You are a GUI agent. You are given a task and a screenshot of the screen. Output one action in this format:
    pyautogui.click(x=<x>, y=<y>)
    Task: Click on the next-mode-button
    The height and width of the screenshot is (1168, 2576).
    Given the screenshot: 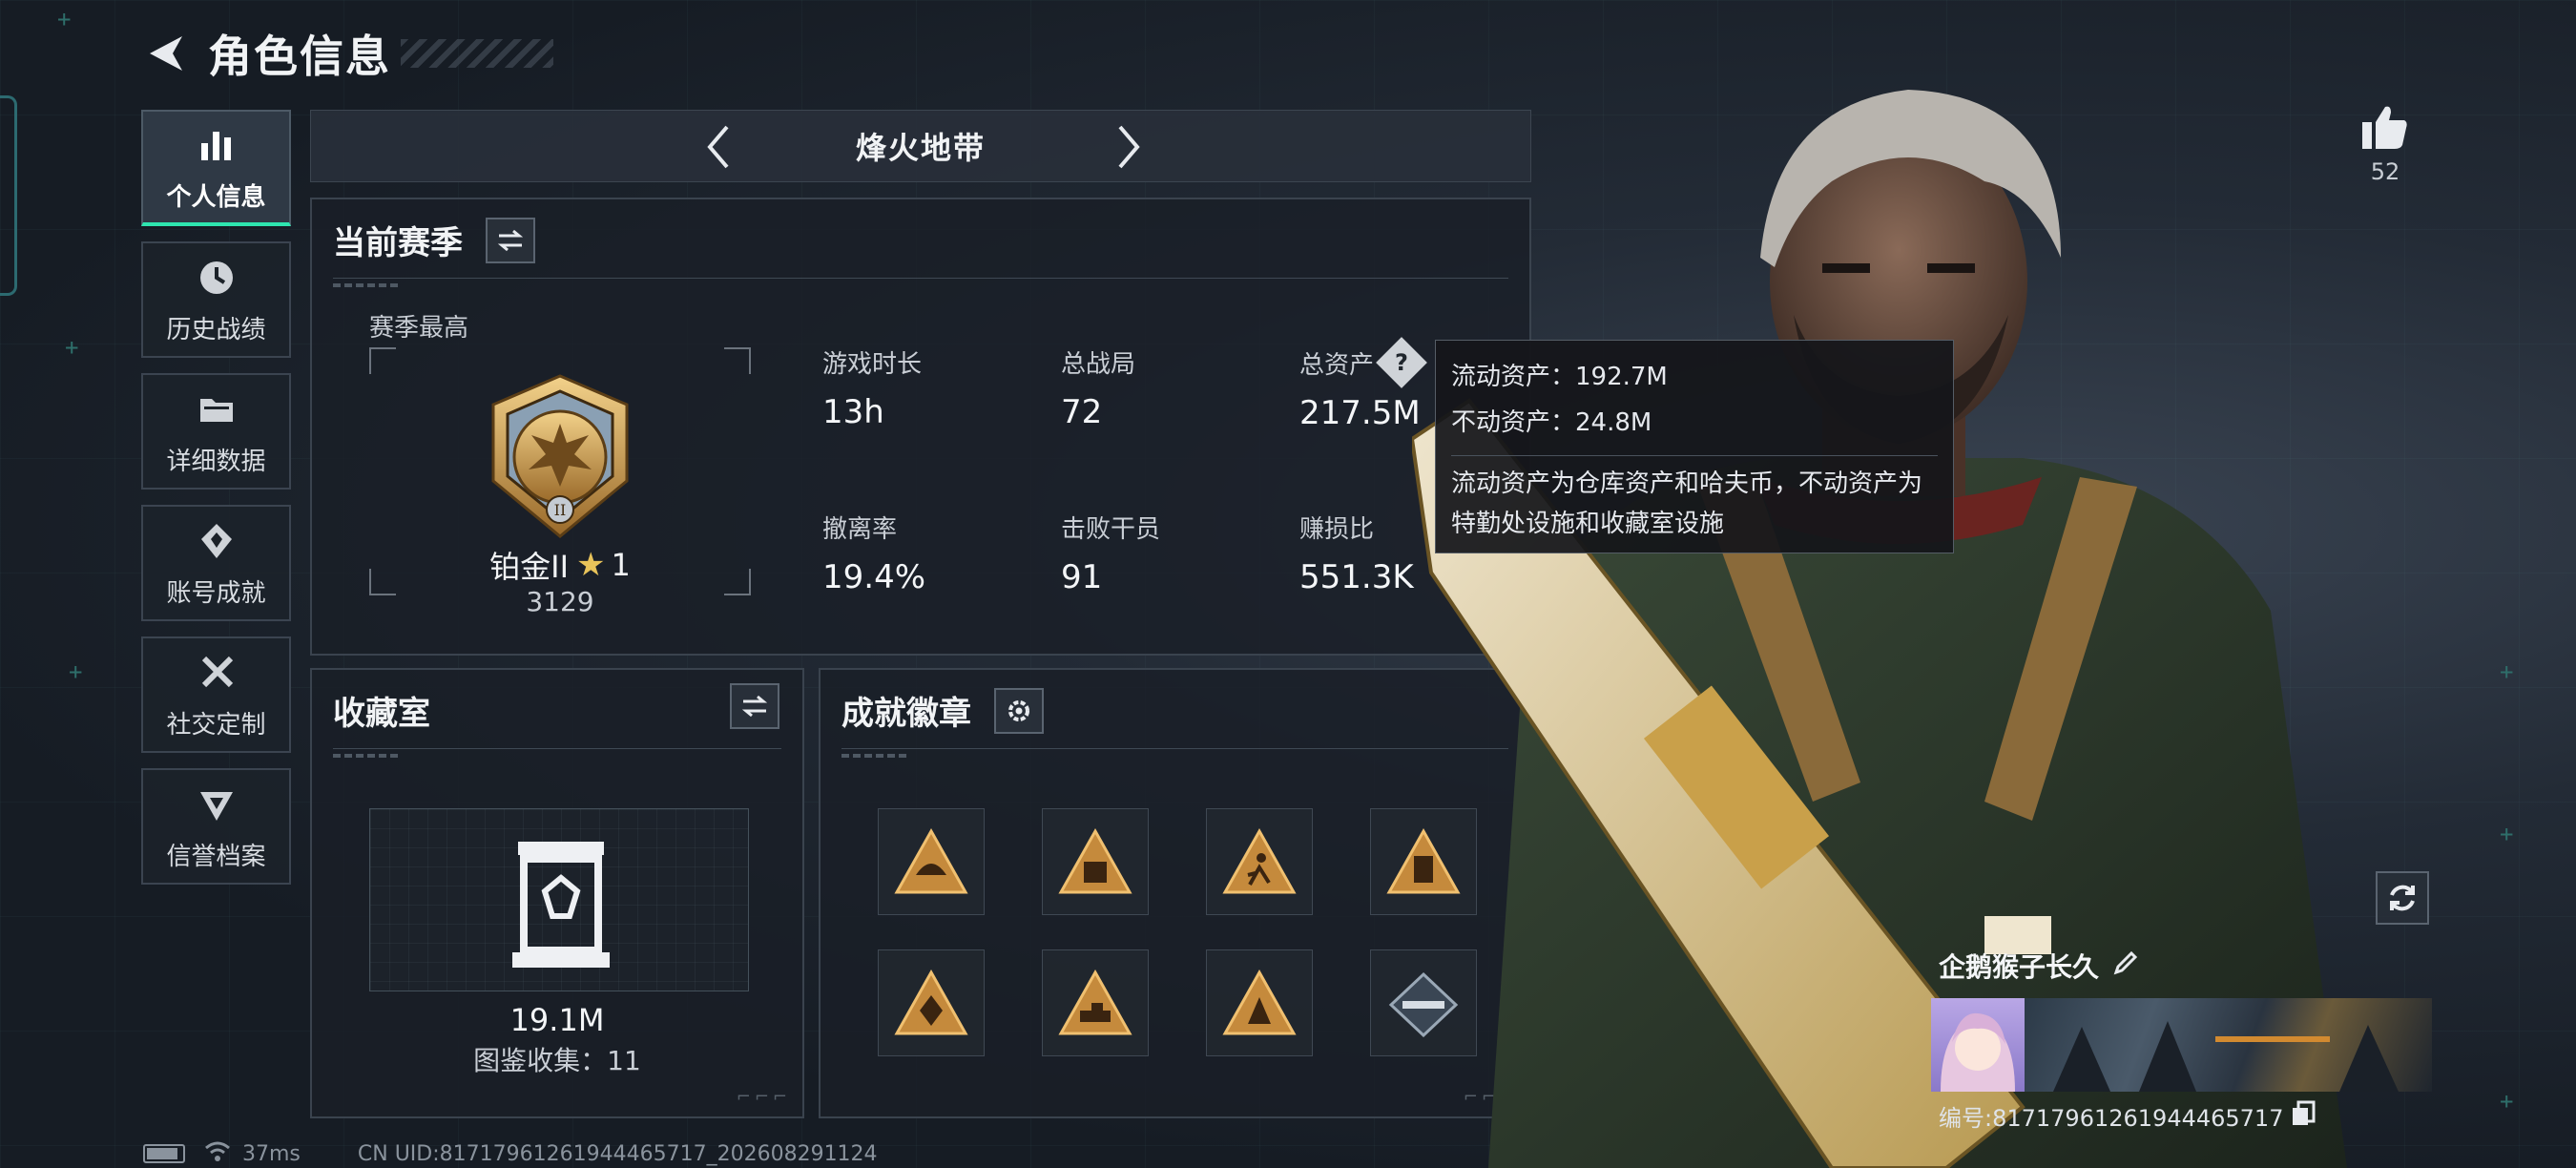 What is the action you would take?
    pyautogui.click(x=1128, y=146)
    